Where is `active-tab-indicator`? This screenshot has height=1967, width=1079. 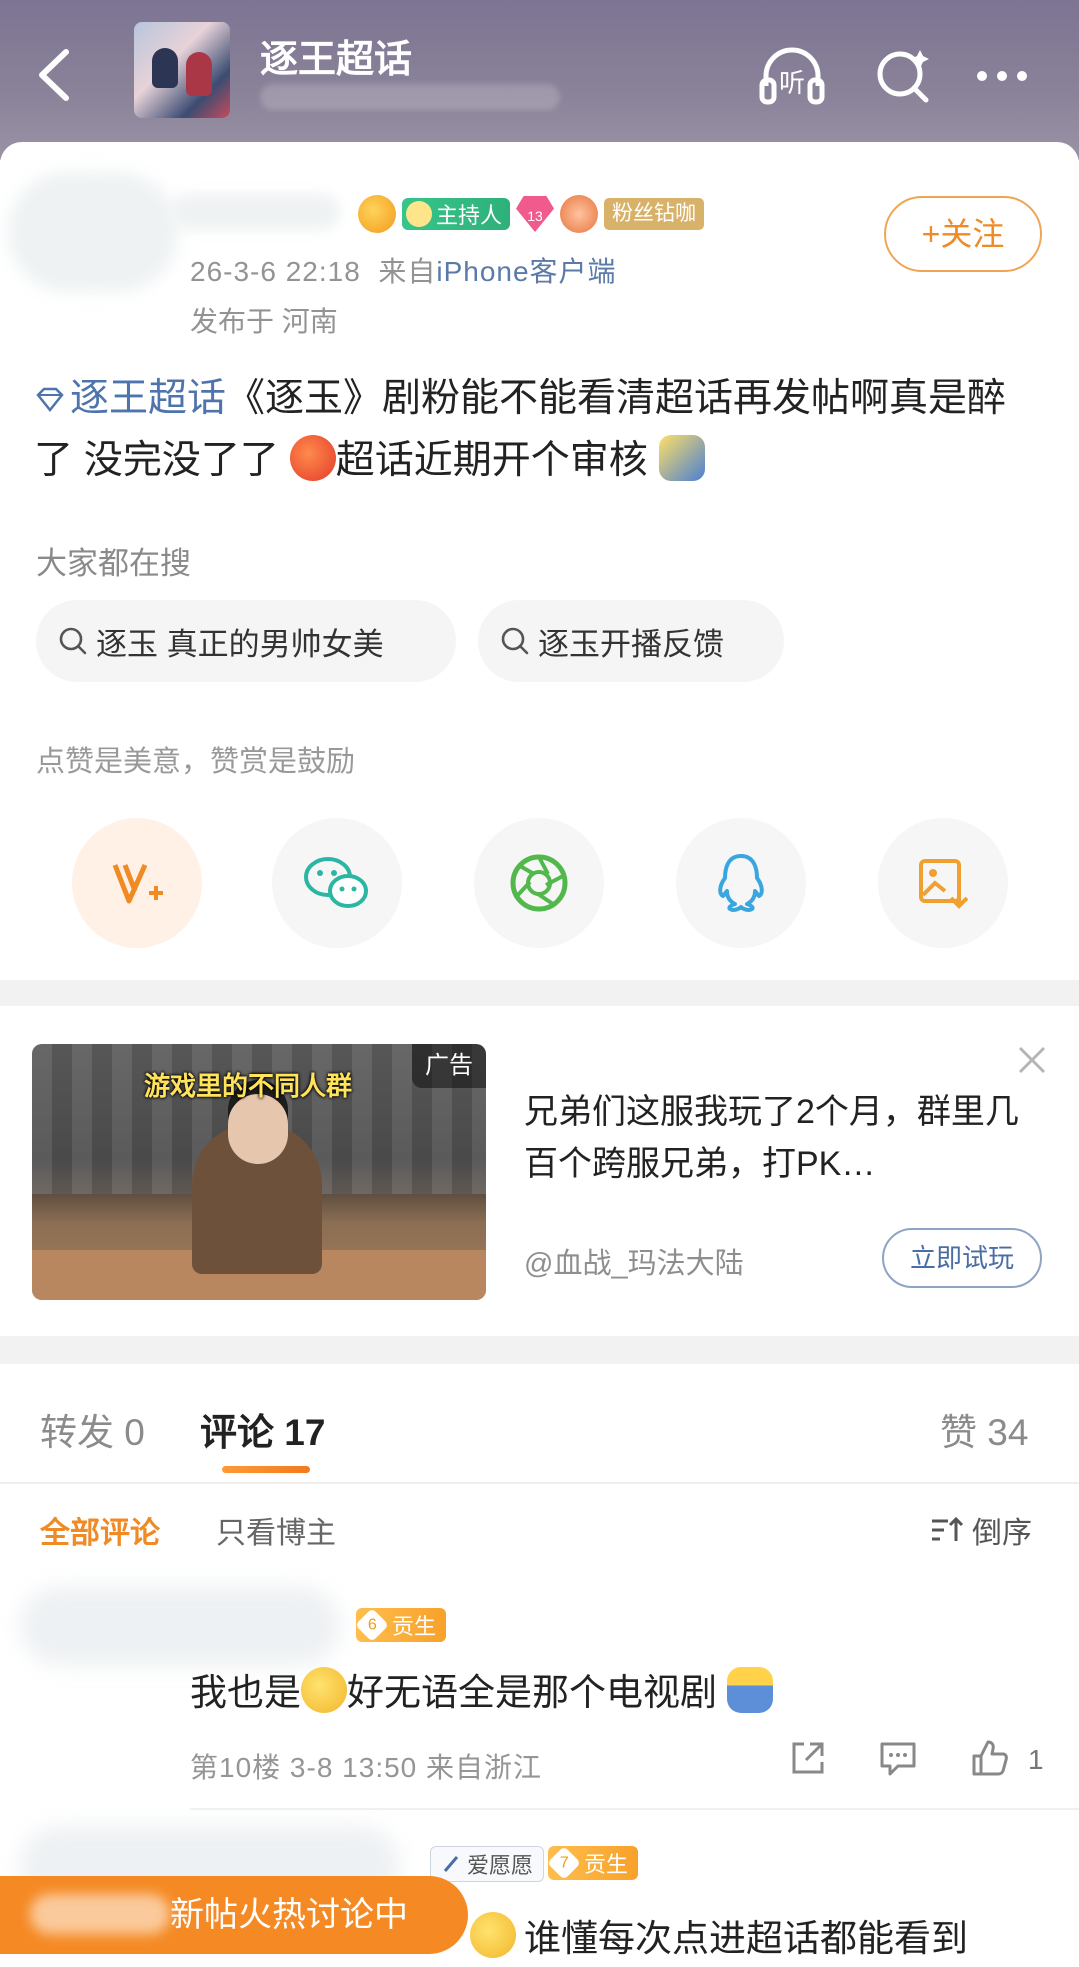
active-tab-indicator is located at coordinates (266, 1469).